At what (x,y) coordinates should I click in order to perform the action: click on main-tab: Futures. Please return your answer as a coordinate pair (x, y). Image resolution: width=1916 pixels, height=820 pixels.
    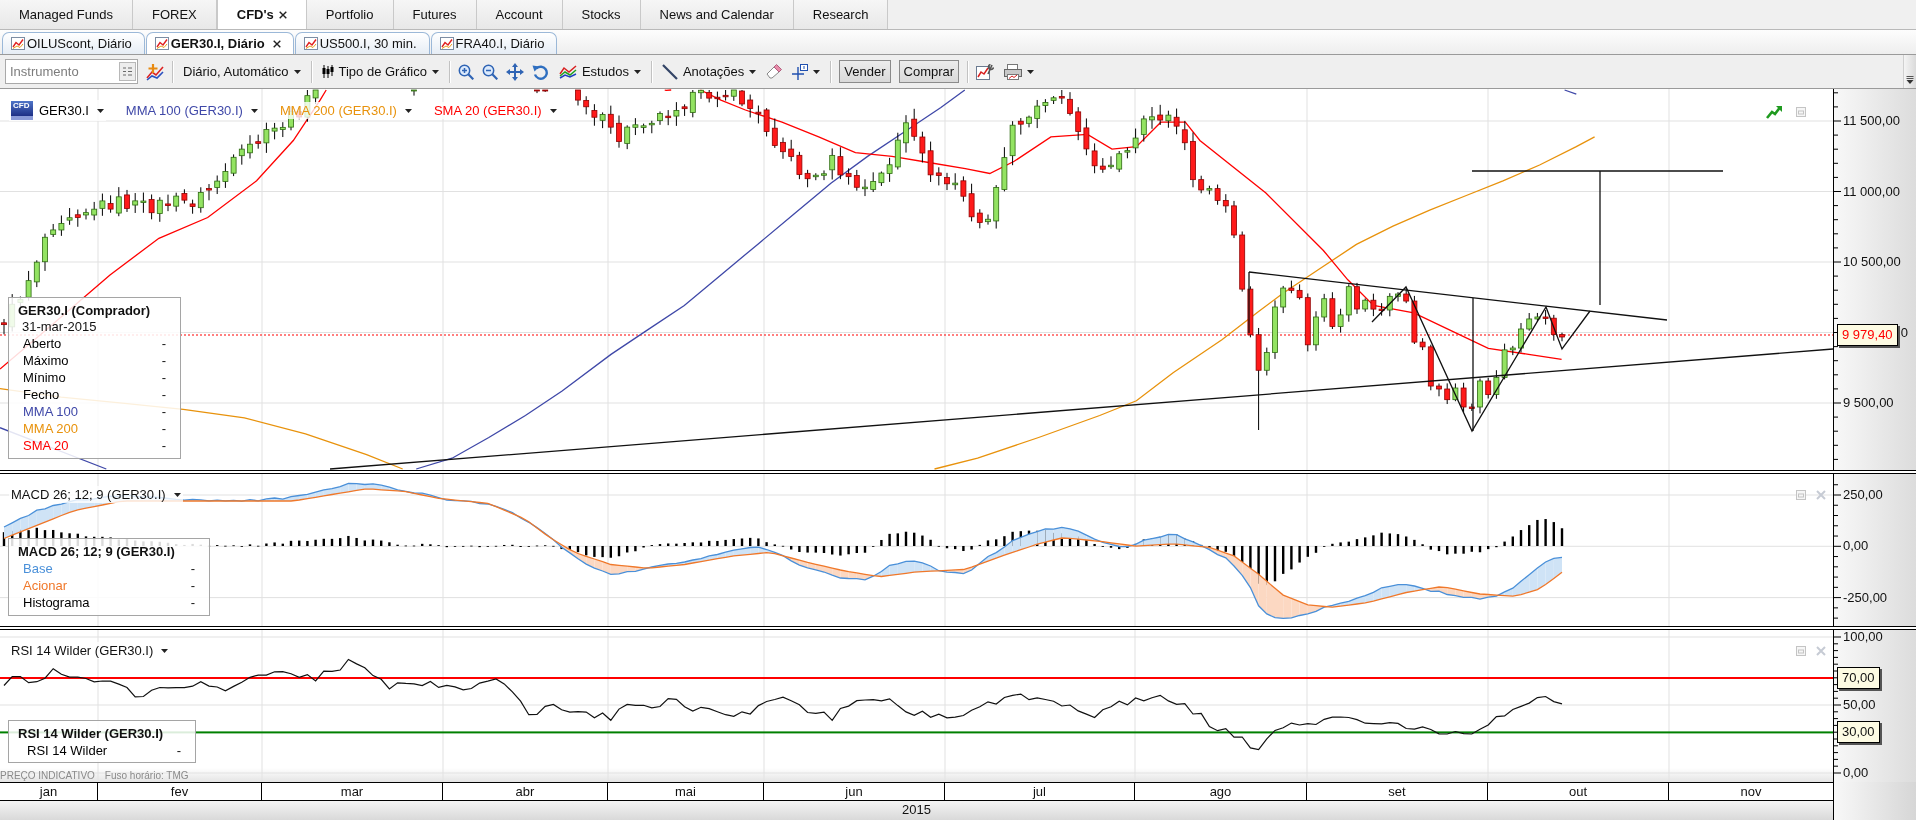
    Looking at the image, I should click on (435, 14).